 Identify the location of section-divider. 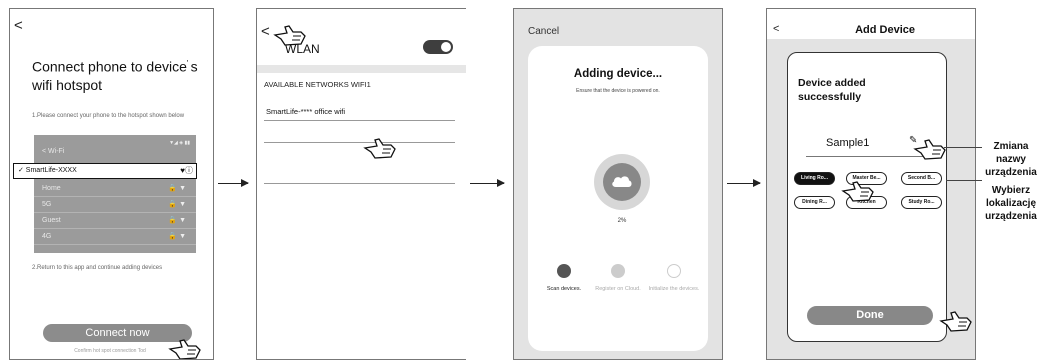
(361, 69).